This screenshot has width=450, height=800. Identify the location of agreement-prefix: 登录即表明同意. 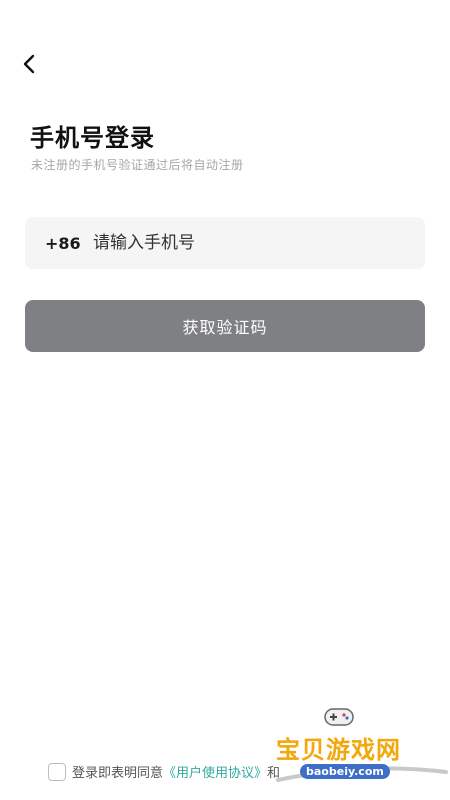
(118, 773).